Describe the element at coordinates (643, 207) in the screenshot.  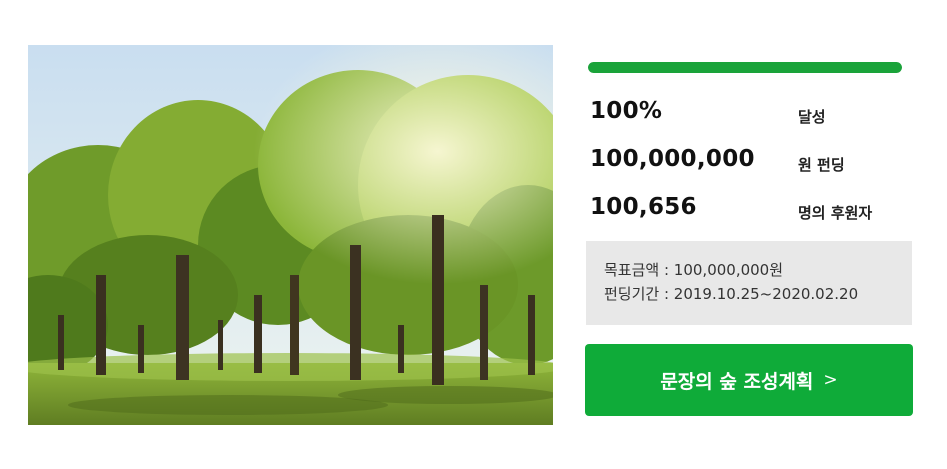
I see `backers-value: 100,656` at that location.